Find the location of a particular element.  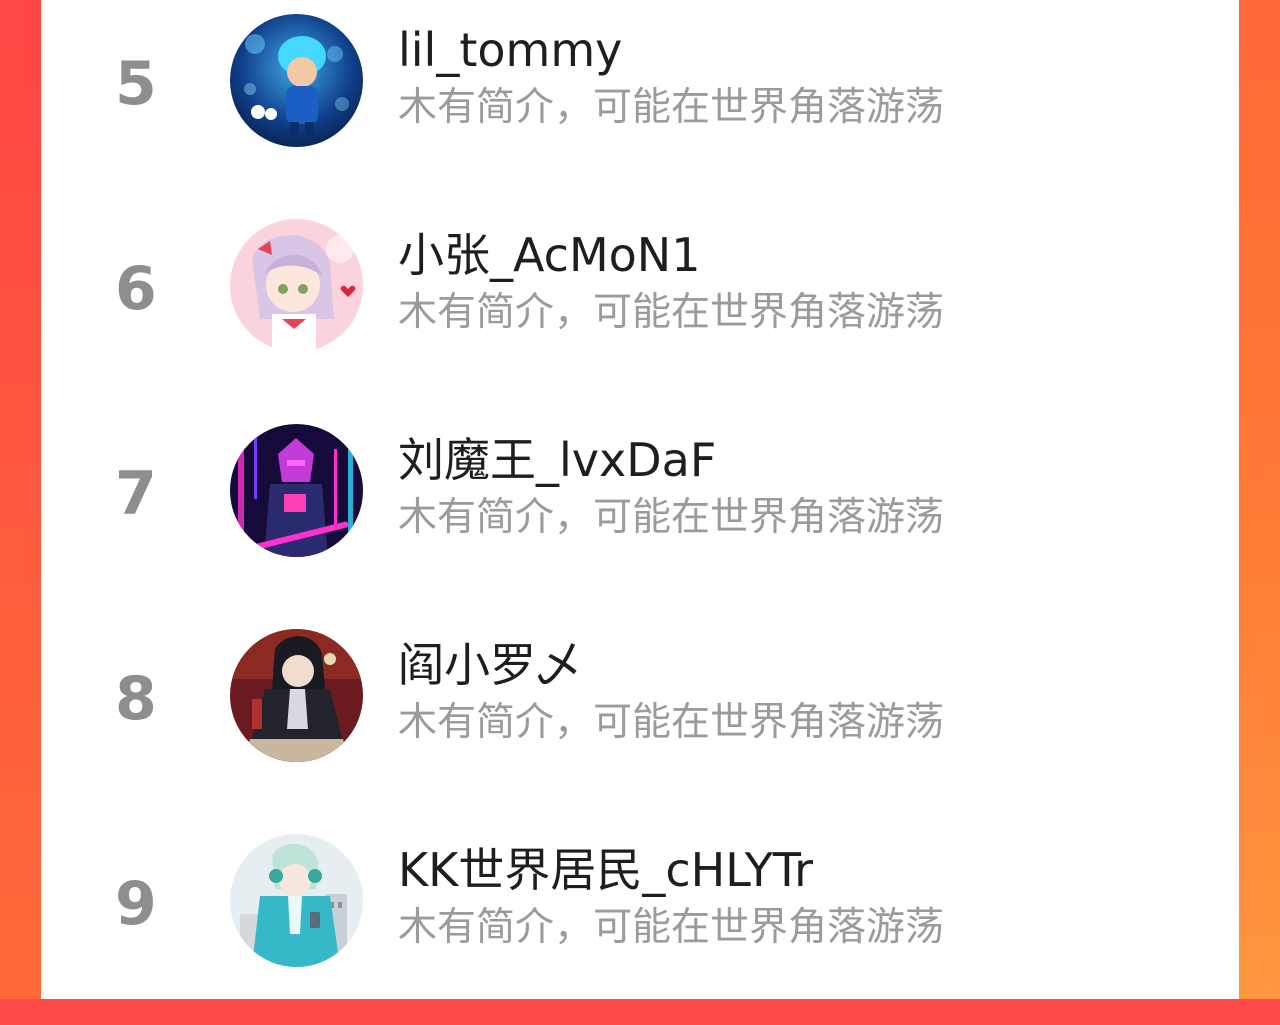

user-name: lil_tommy is located at coordinates (510, 50).